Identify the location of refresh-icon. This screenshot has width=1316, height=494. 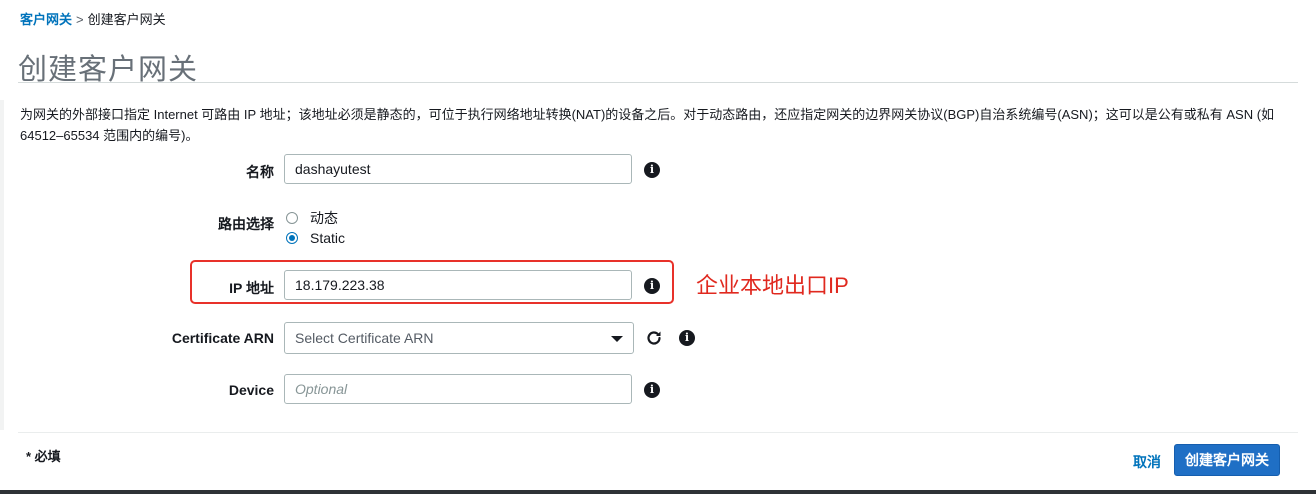
(654, 338).